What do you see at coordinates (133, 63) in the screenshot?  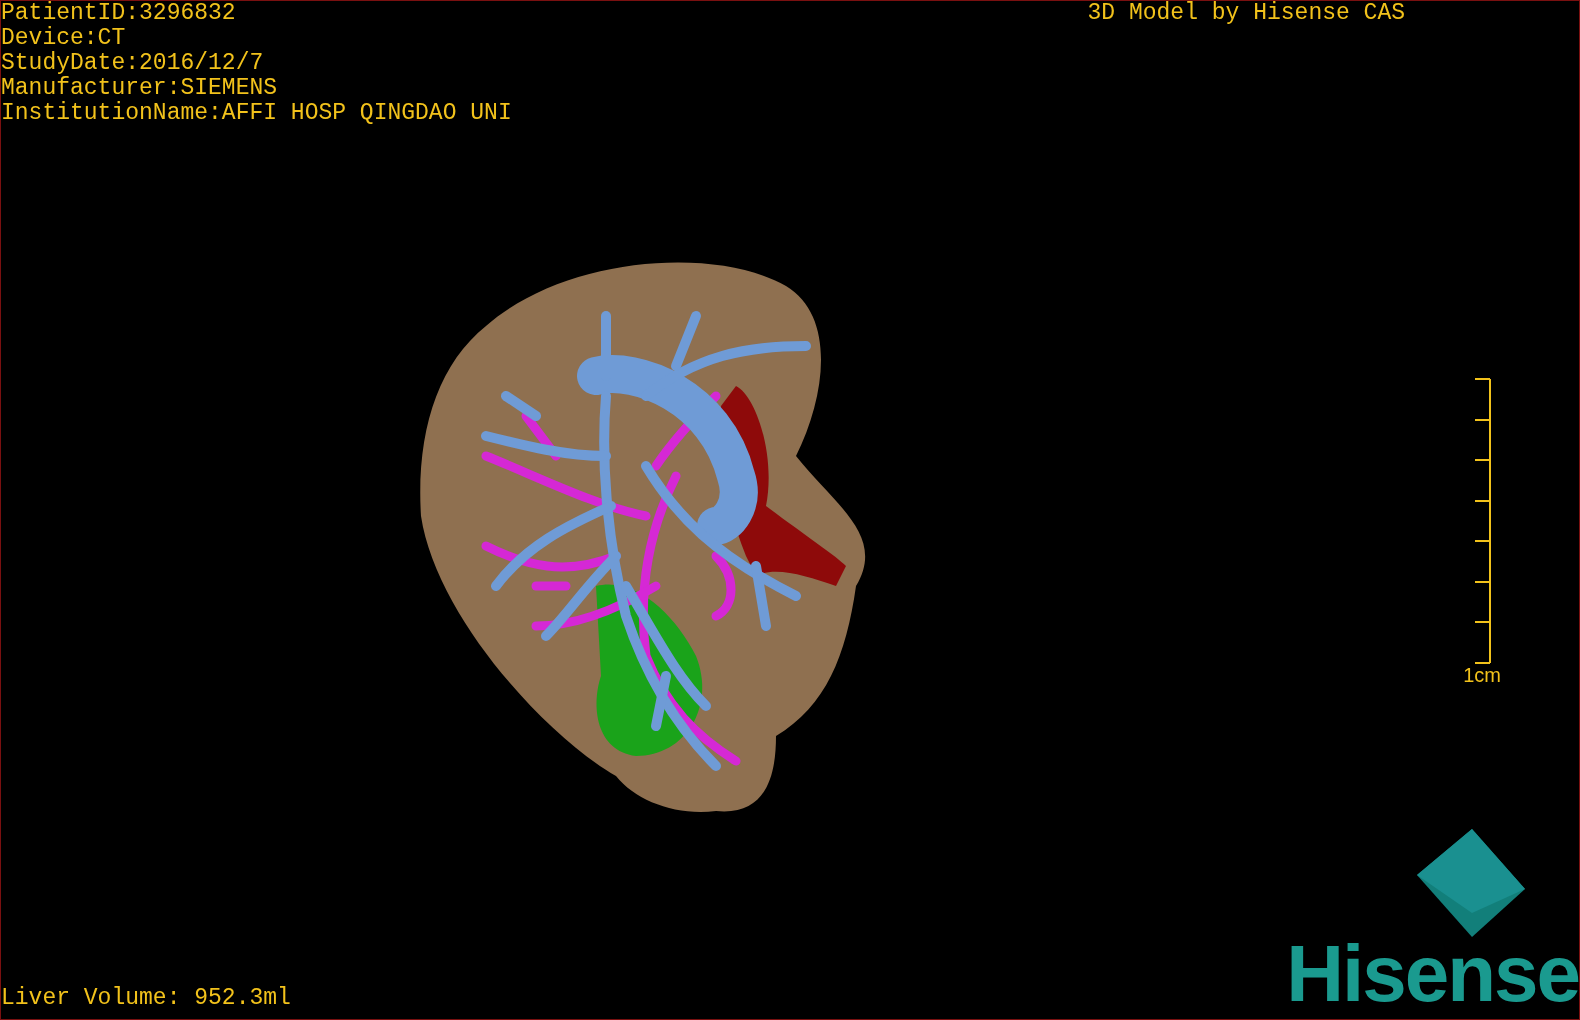 I see `info-line: StudyDate:2016/12/7` at bounding box center [133, 63].